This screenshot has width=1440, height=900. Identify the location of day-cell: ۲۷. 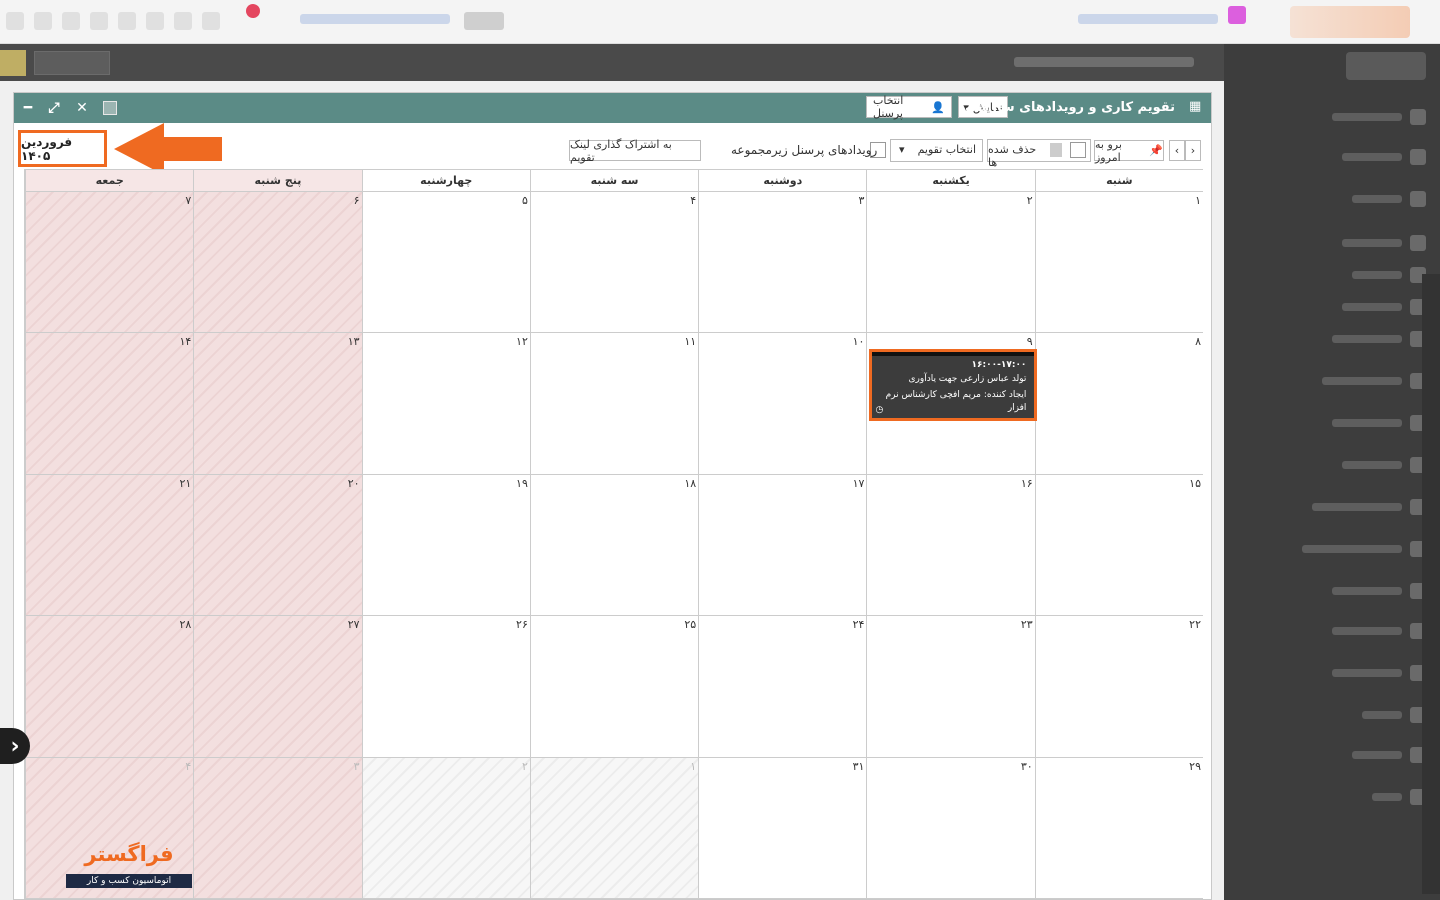
(277, 686).